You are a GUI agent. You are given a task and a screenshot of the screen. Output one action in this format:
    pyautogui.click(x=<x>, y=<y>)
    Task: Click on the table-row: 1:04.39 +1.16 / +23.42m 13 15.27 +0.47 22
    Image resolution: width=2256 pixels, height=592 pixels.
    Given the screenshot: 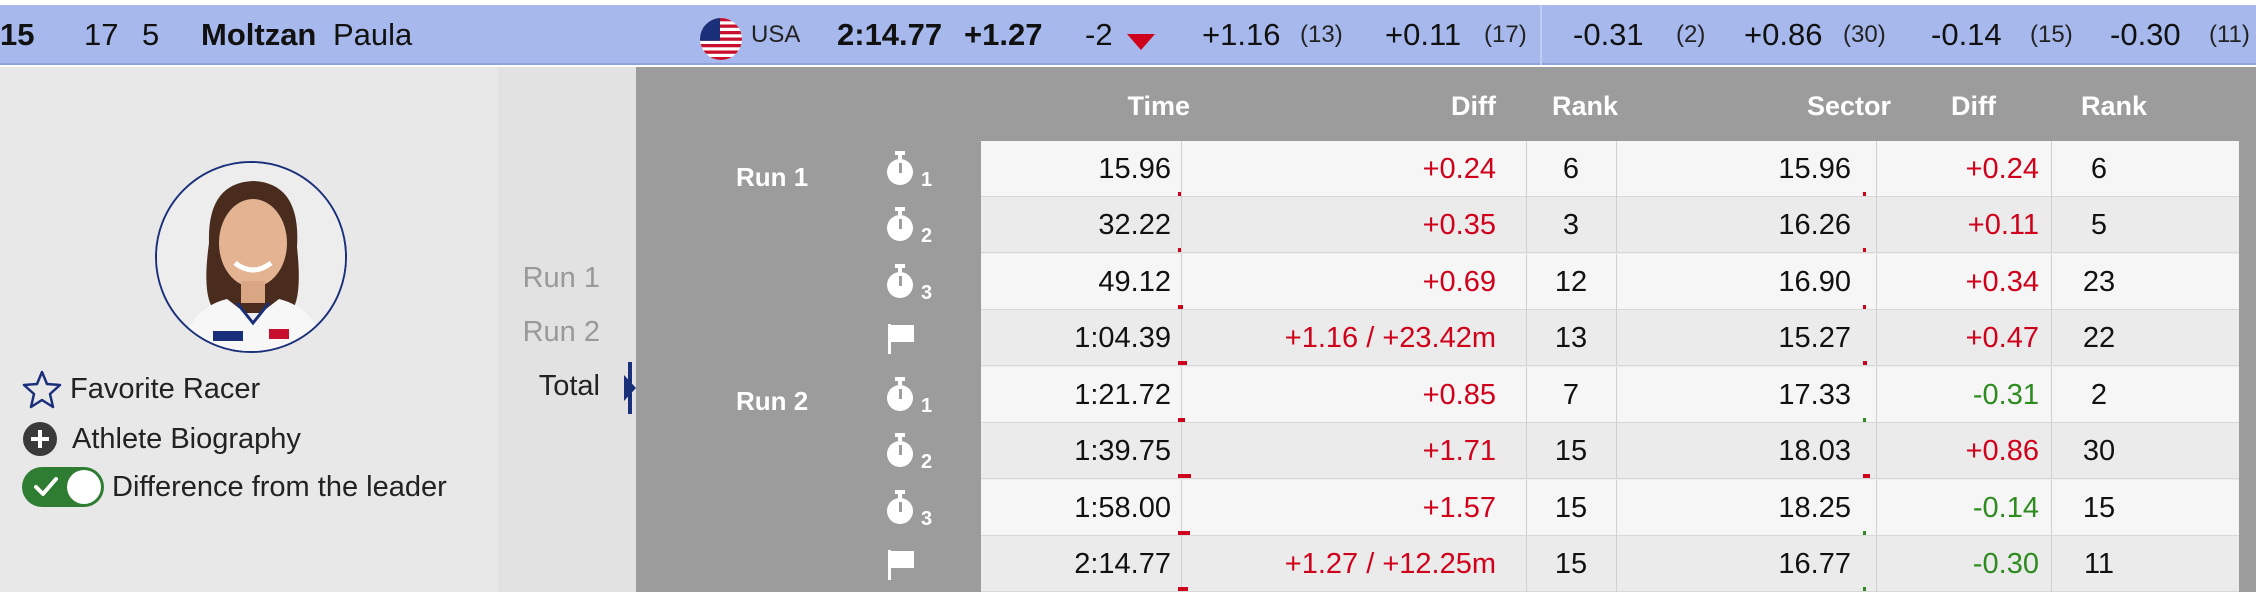 What is the action you would take?
    pyautogui.click(x=1610, y=338)
    